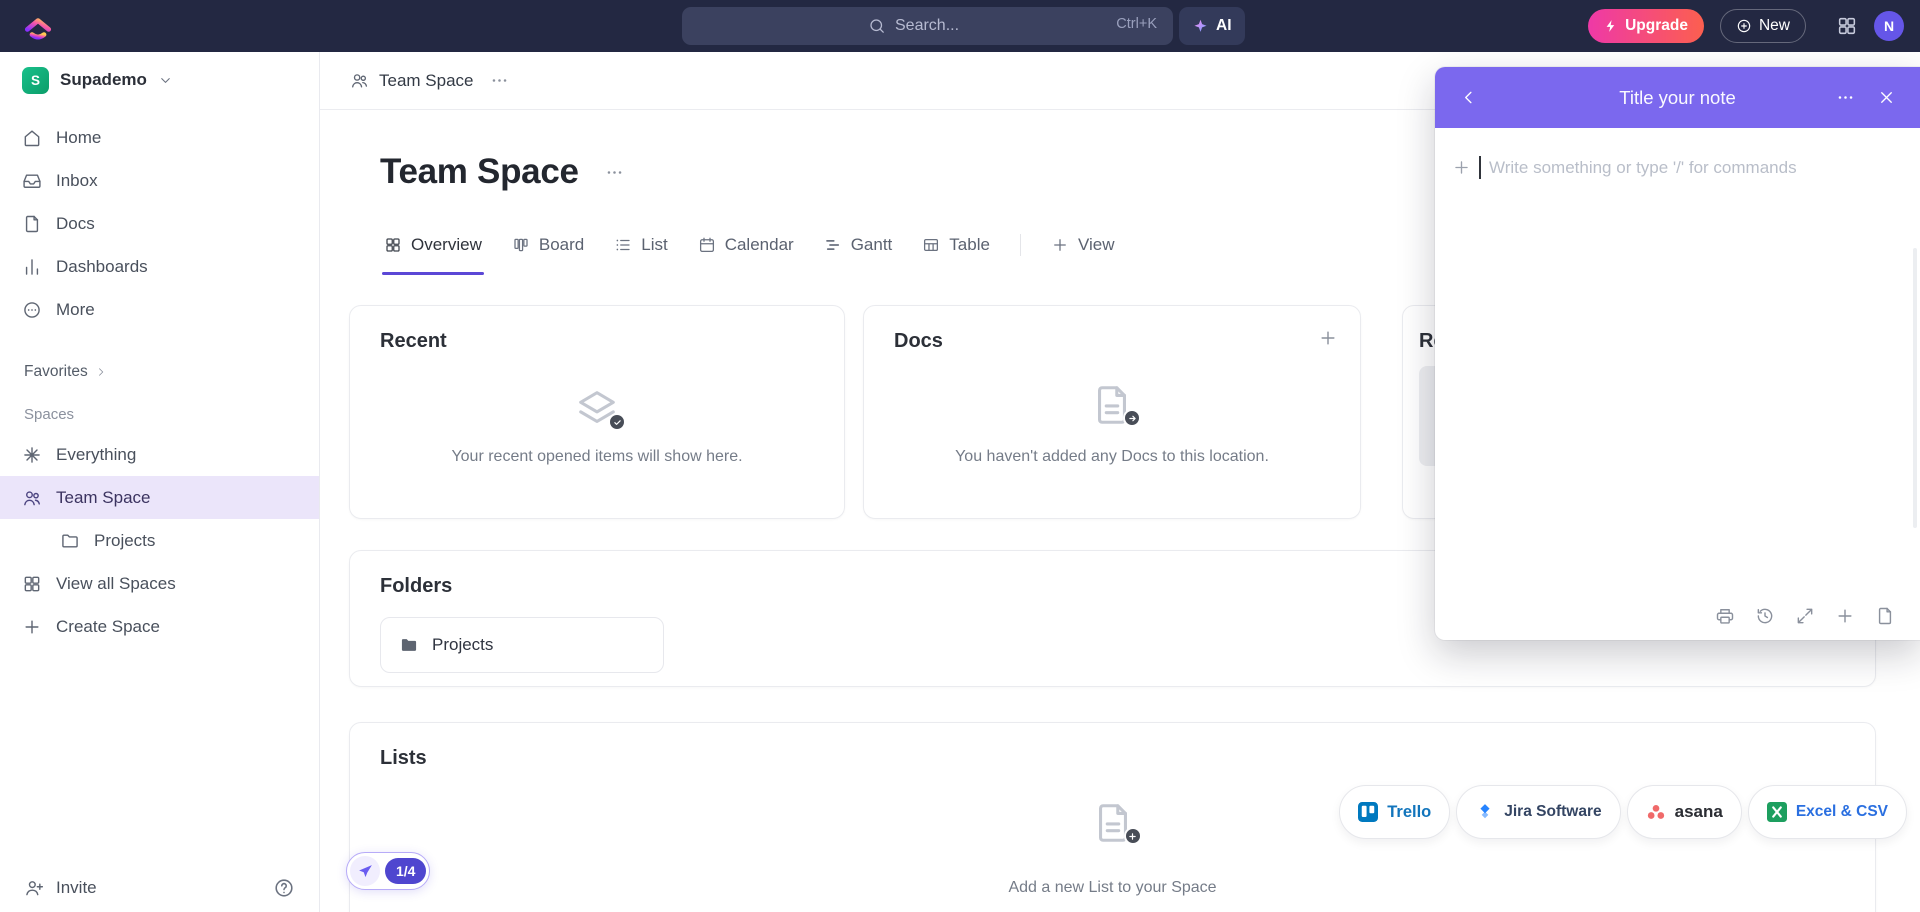 This screenshot has width=1920, height=912. I want to click on sidebar-item-label: Home, so click(79, 137).